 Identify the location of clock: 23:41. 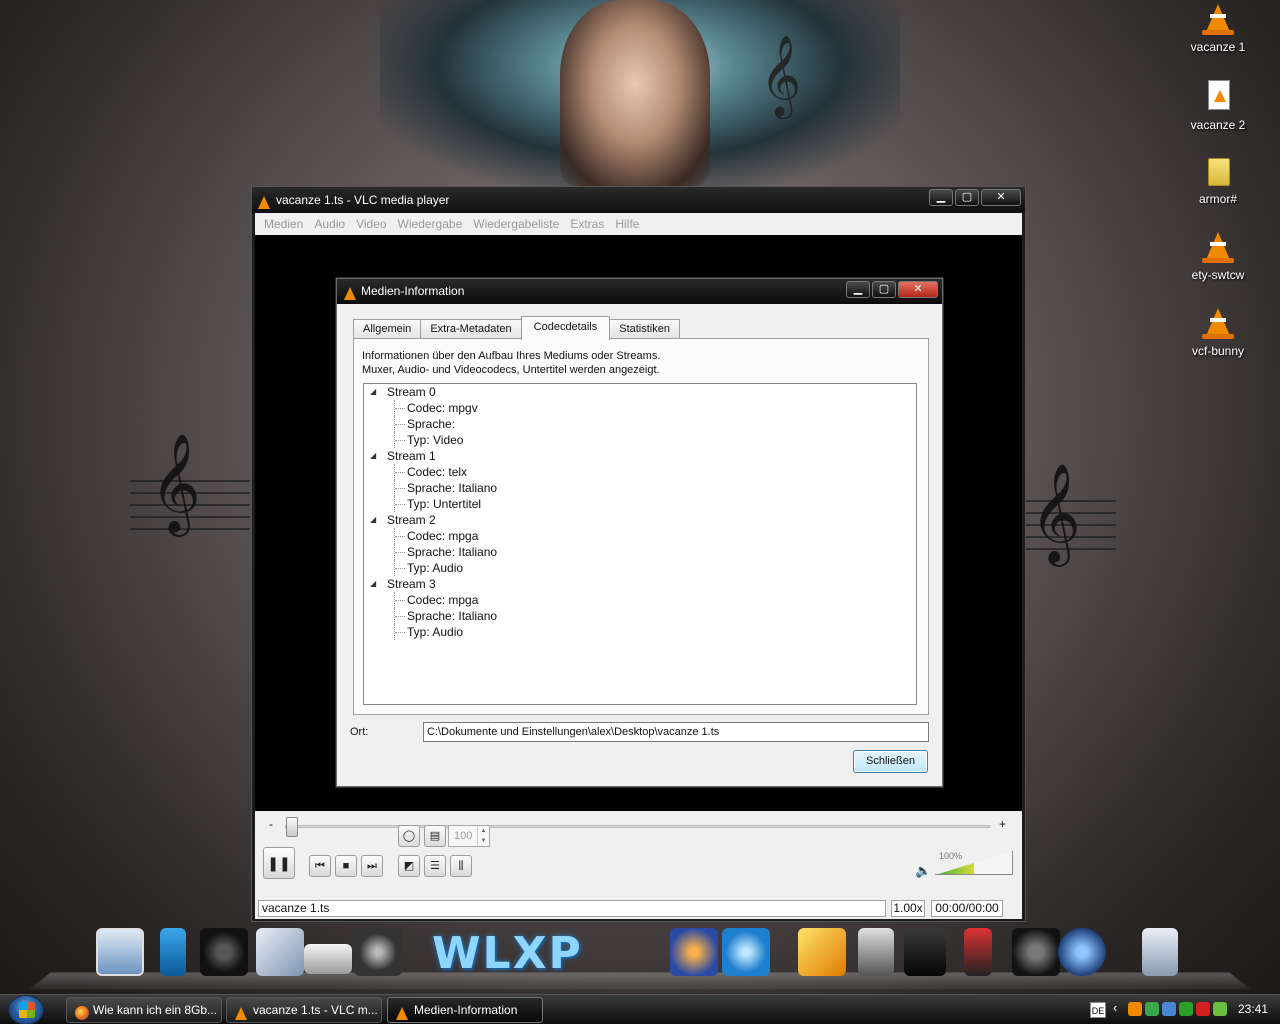
(1253, 1009).